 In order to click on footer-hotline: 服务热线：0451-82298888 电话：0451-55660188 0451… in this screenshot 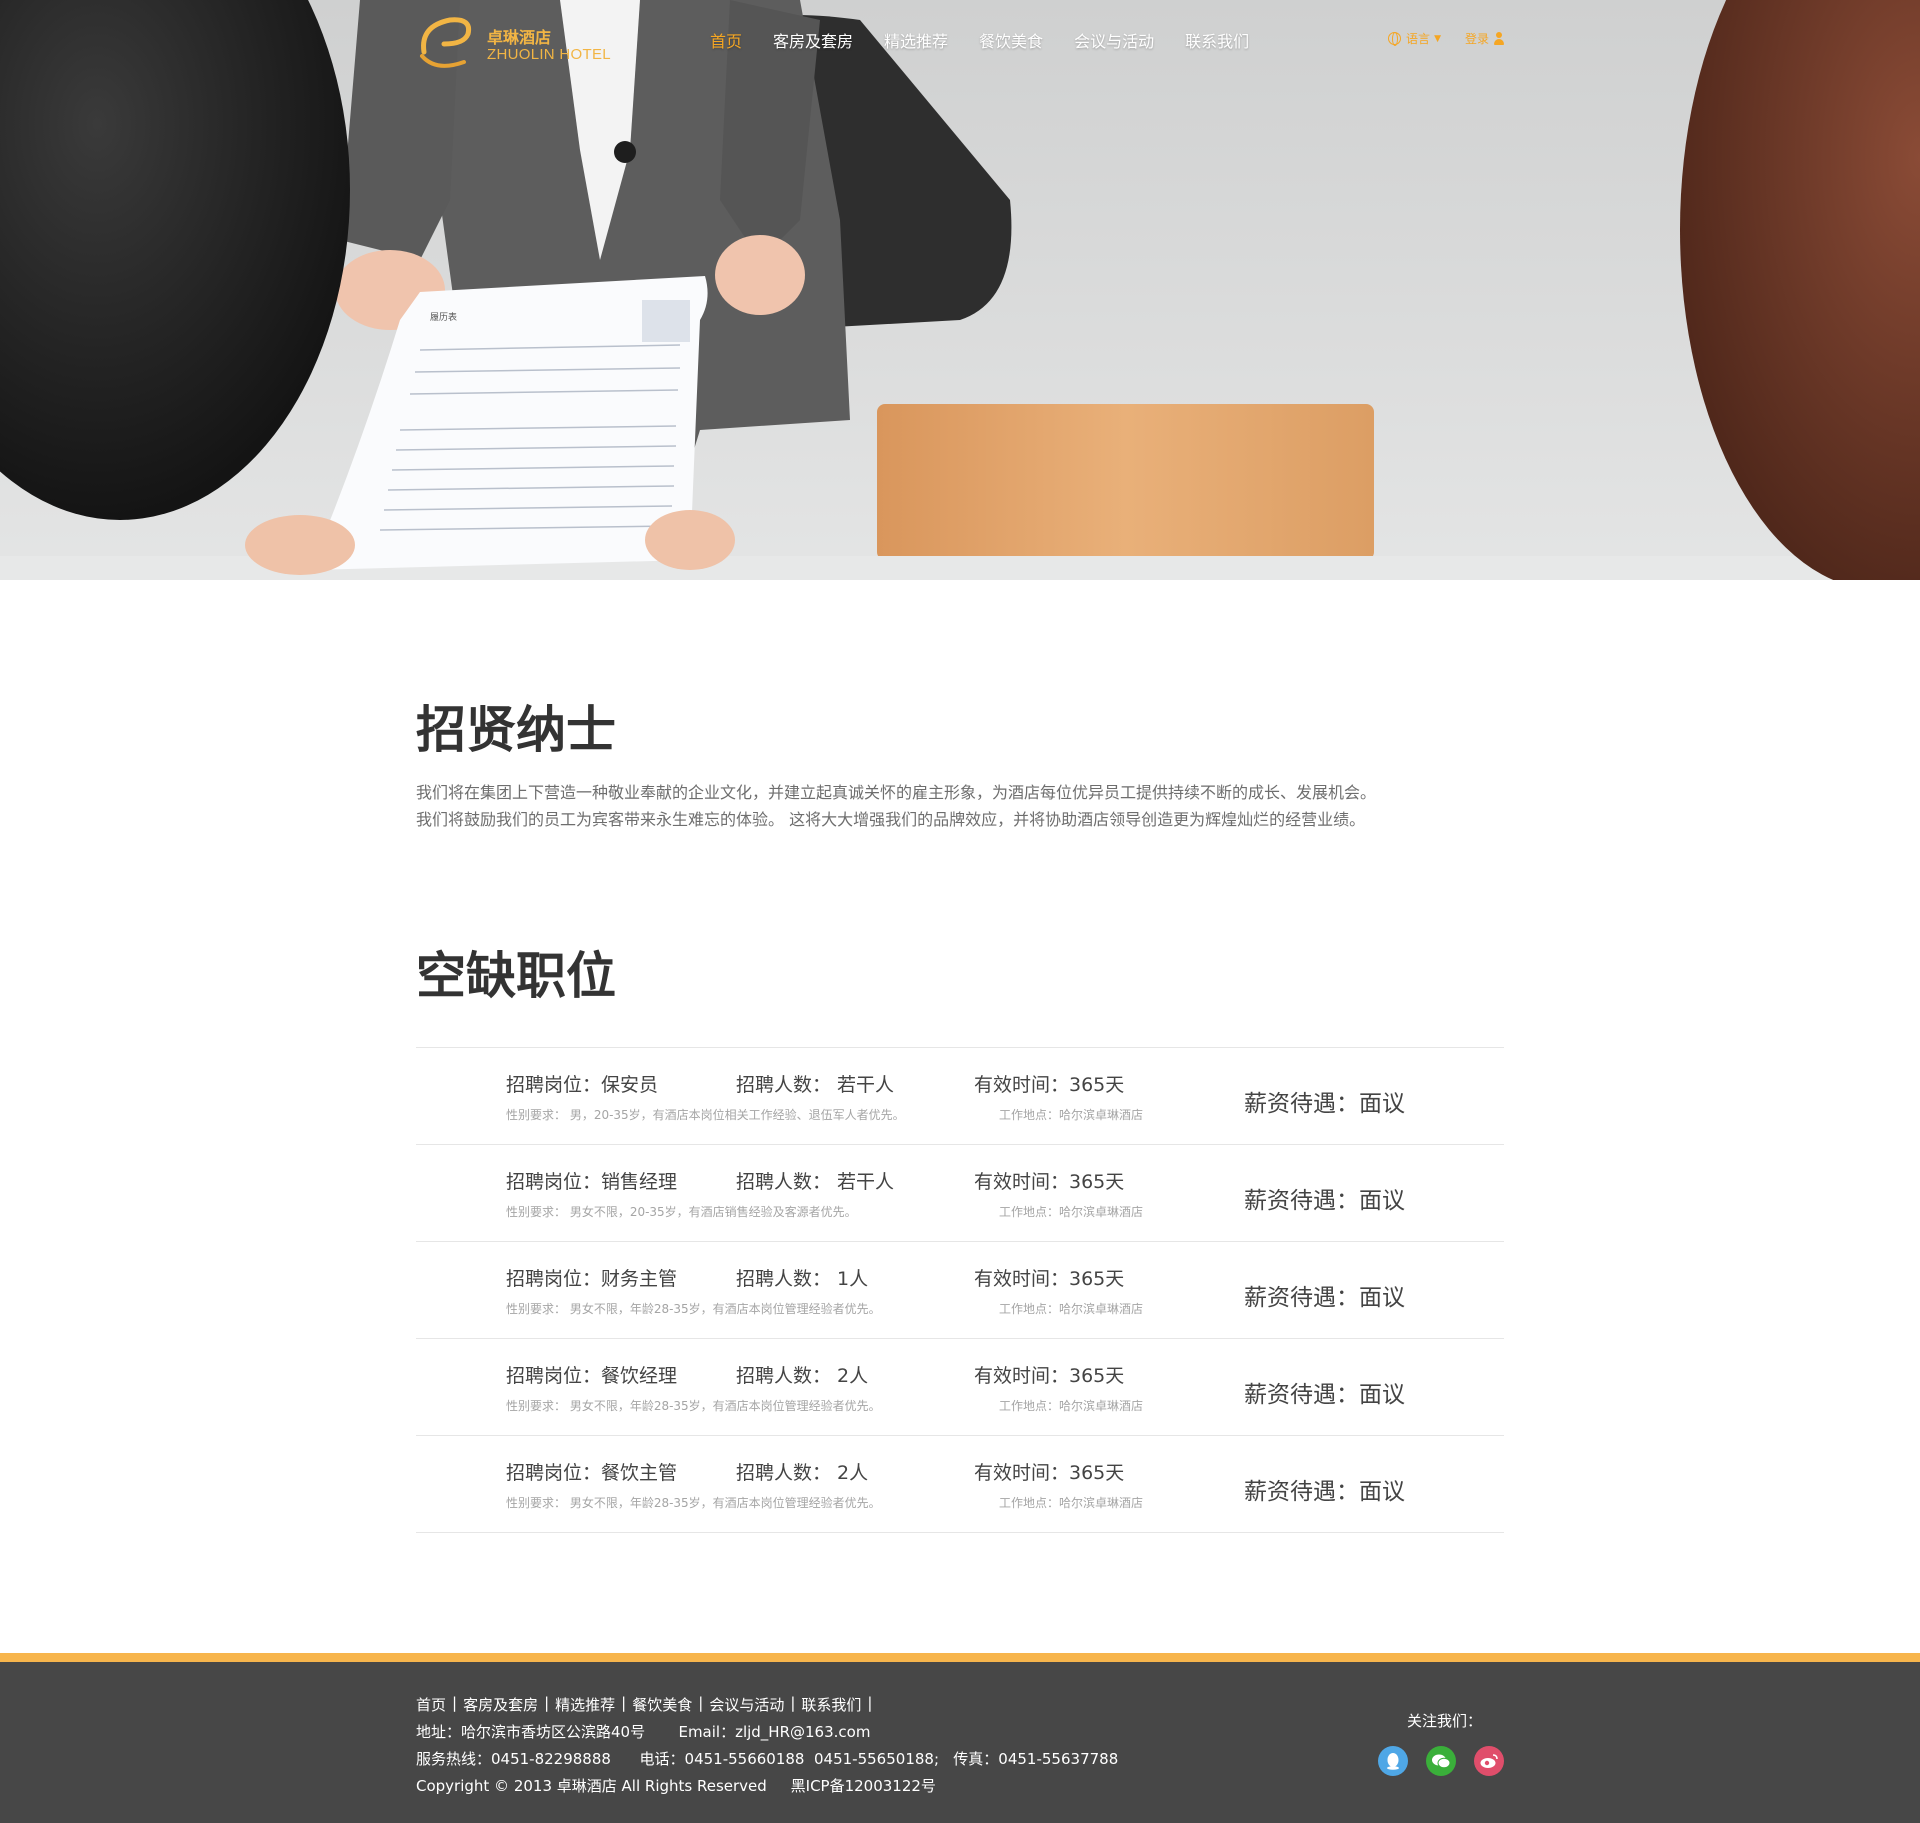, I will do `click(767, 1759)`.